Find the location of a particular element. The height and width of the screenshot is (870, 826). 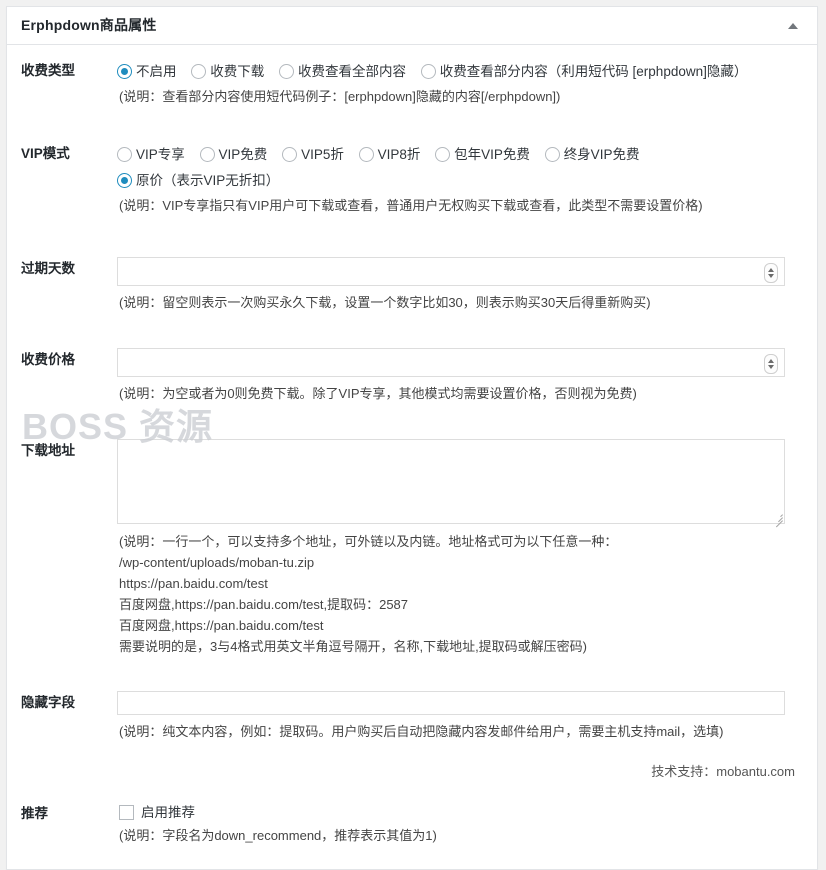

hint-line: (说明：一行一个，可以支持多个地址，可外链以及内链。地址格式可为以下任意一种： is located at coordinates (368, 541).